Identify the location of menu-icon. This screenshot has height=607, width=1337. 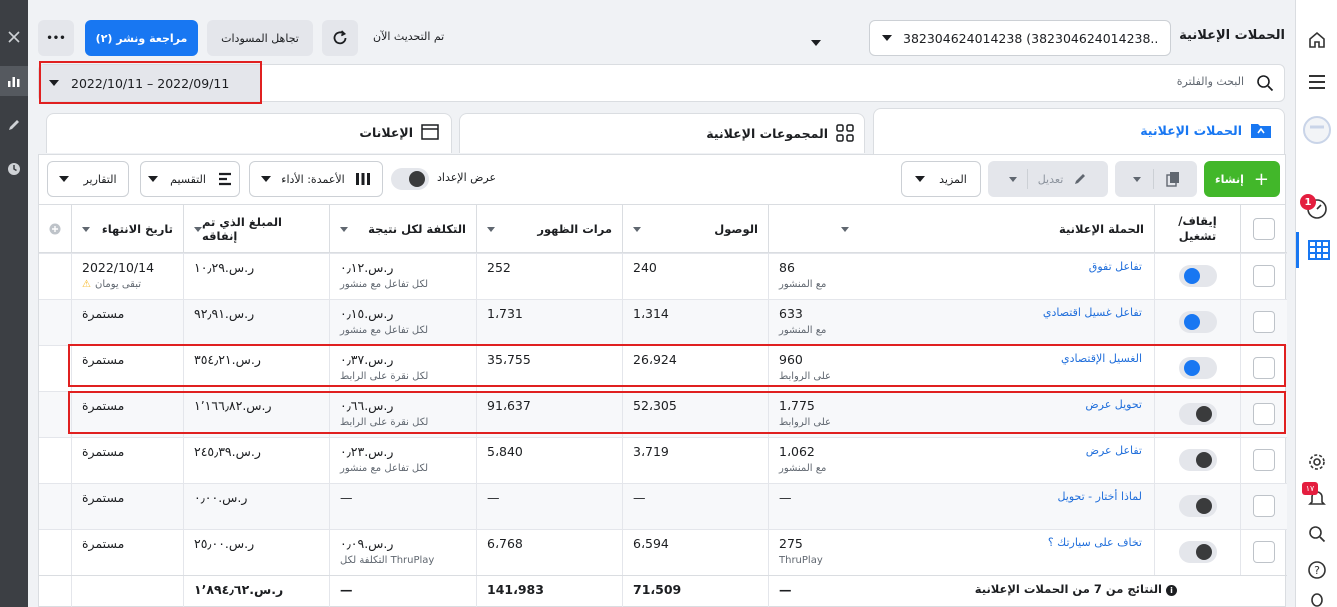
(1316, 82).